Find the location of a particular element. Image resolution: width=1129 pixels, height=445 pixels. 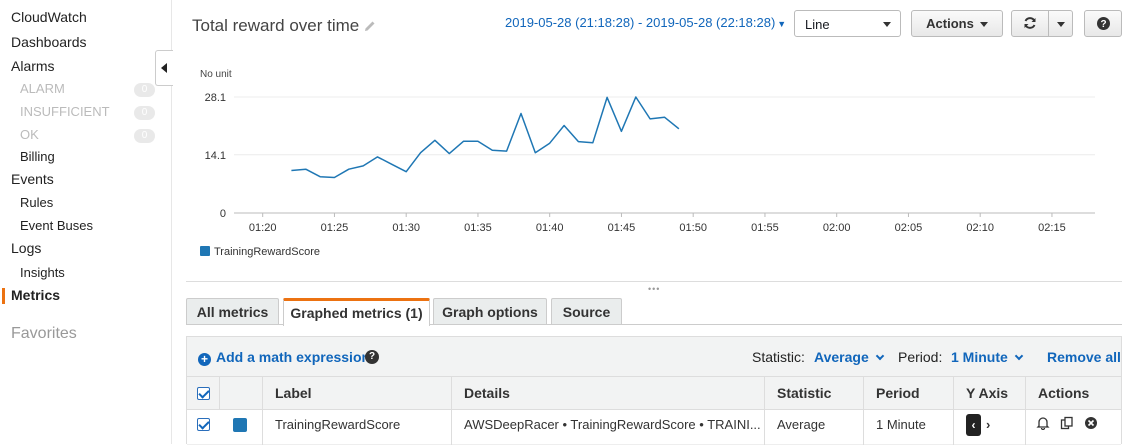

period-dropdown: 1 Minute is located at coordinates (986, 357).